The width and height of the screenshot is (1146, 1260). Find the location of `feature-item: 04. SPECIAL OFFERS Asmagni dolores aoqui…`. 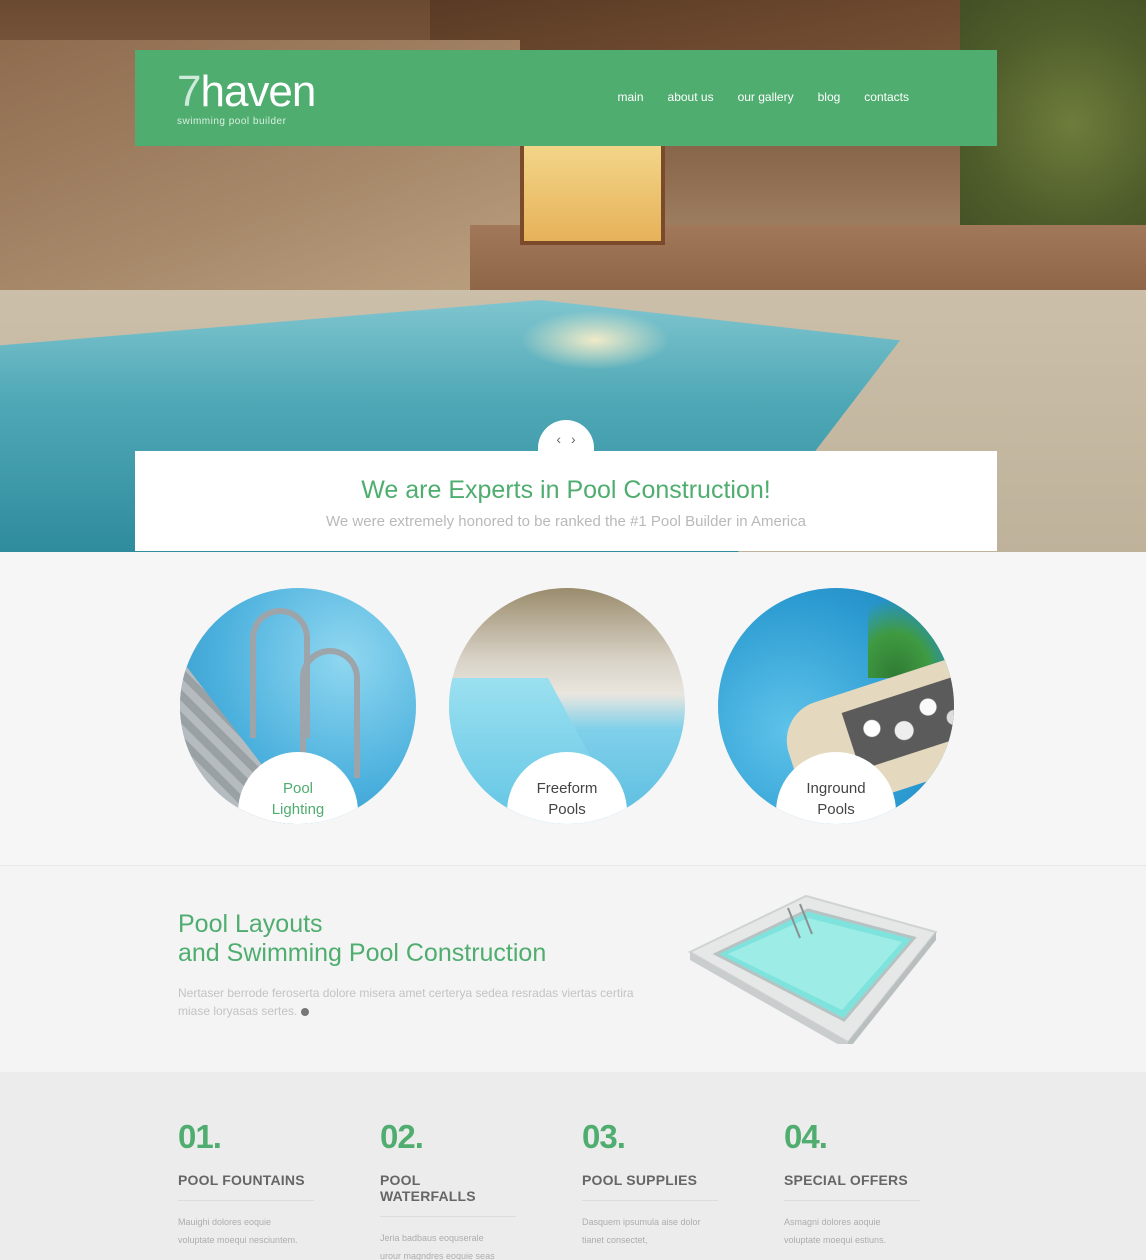

feature-item: 04. SPECIAL OFFERS Asmagni dolores aoqui… is located at coordinates (854, 1183).